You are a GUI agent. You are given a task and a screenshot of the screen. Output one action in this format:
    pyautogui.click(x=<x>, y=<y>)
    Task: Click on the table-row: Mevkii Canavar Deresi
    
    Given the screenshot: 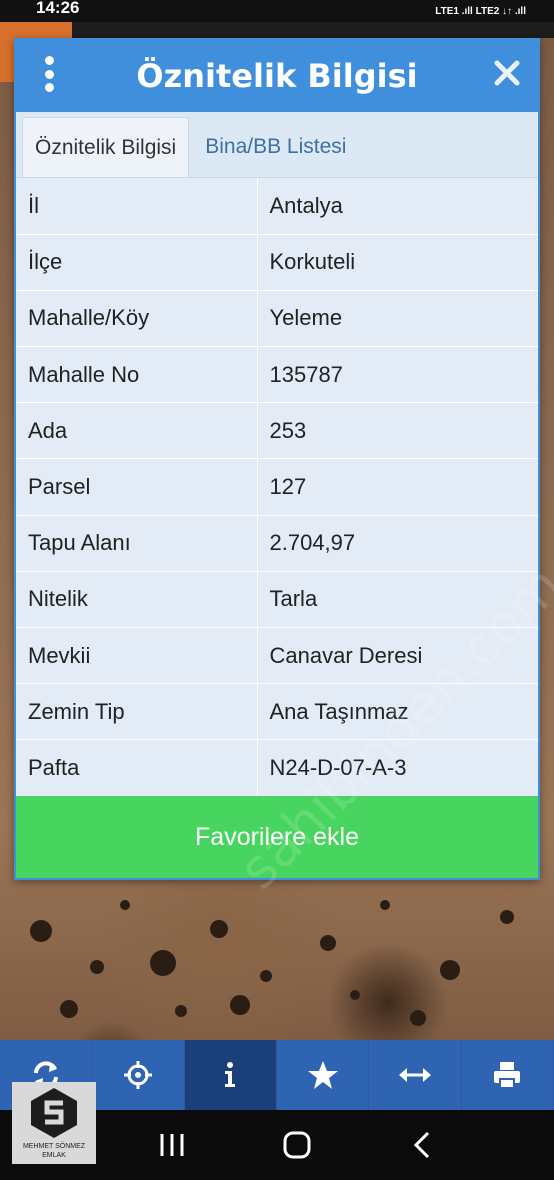 What is the action you would take?
    pyautogui.click(x=277, y=656)
    